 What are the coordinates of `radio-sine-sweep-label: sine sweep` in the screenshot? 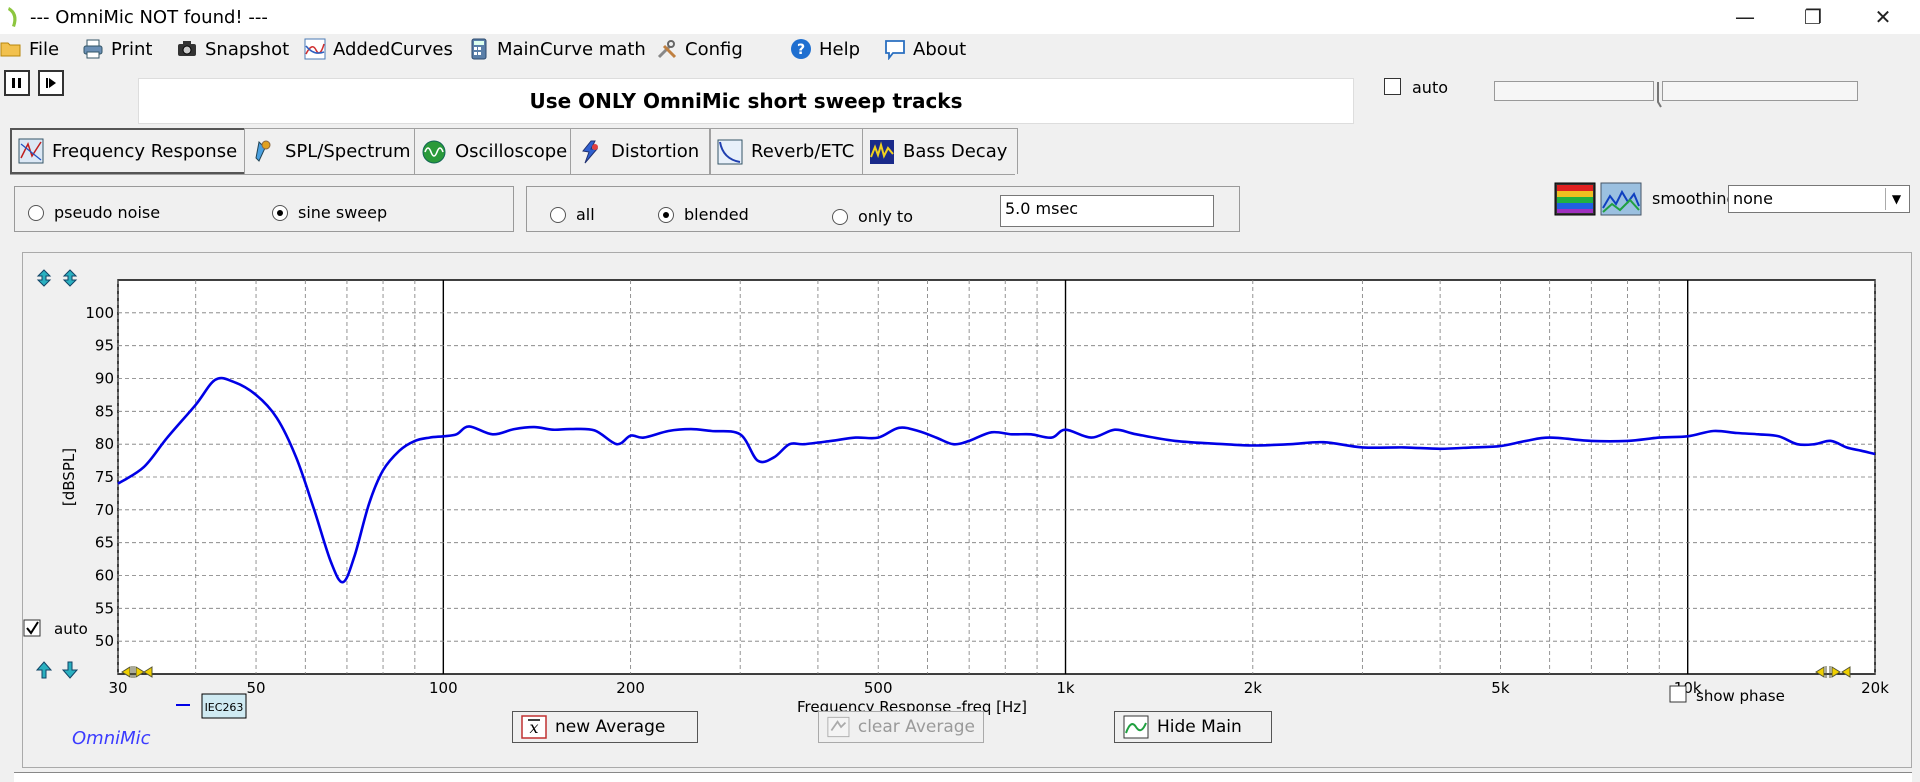 It's located at (343, 212).